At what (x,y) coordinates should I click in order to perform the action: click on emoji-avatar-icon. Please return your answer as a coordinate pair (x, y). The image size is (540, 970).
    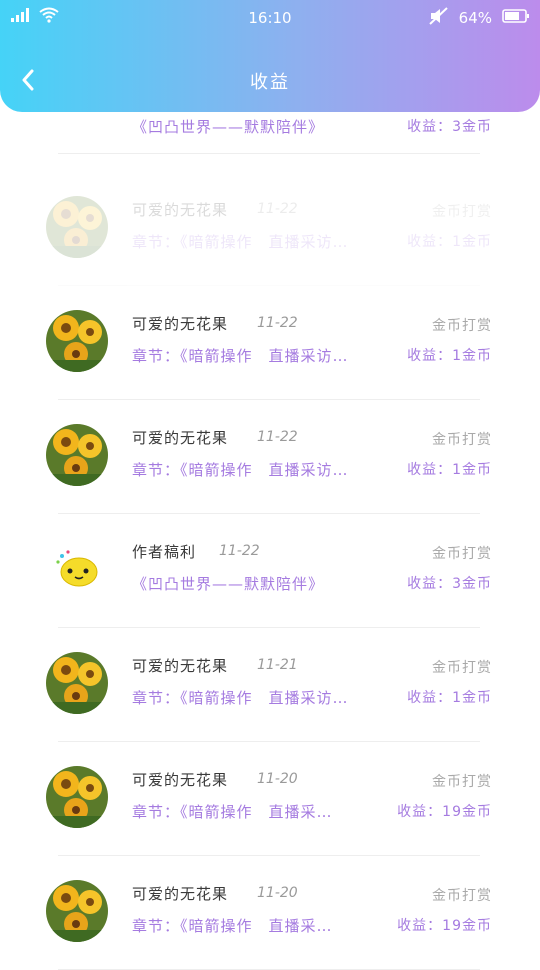
    Looking at the image, I should click on (77, 569).